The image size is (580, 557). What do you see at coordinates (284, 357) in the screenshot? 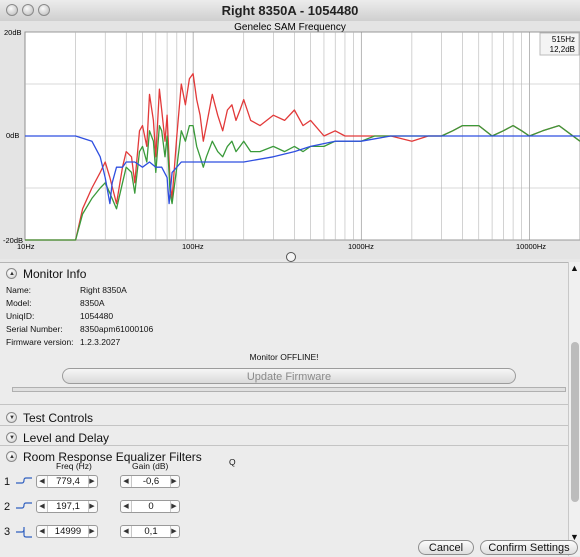
I see `monitor-status: Monitor OFFLINE!` at bounding box center [284, 357].